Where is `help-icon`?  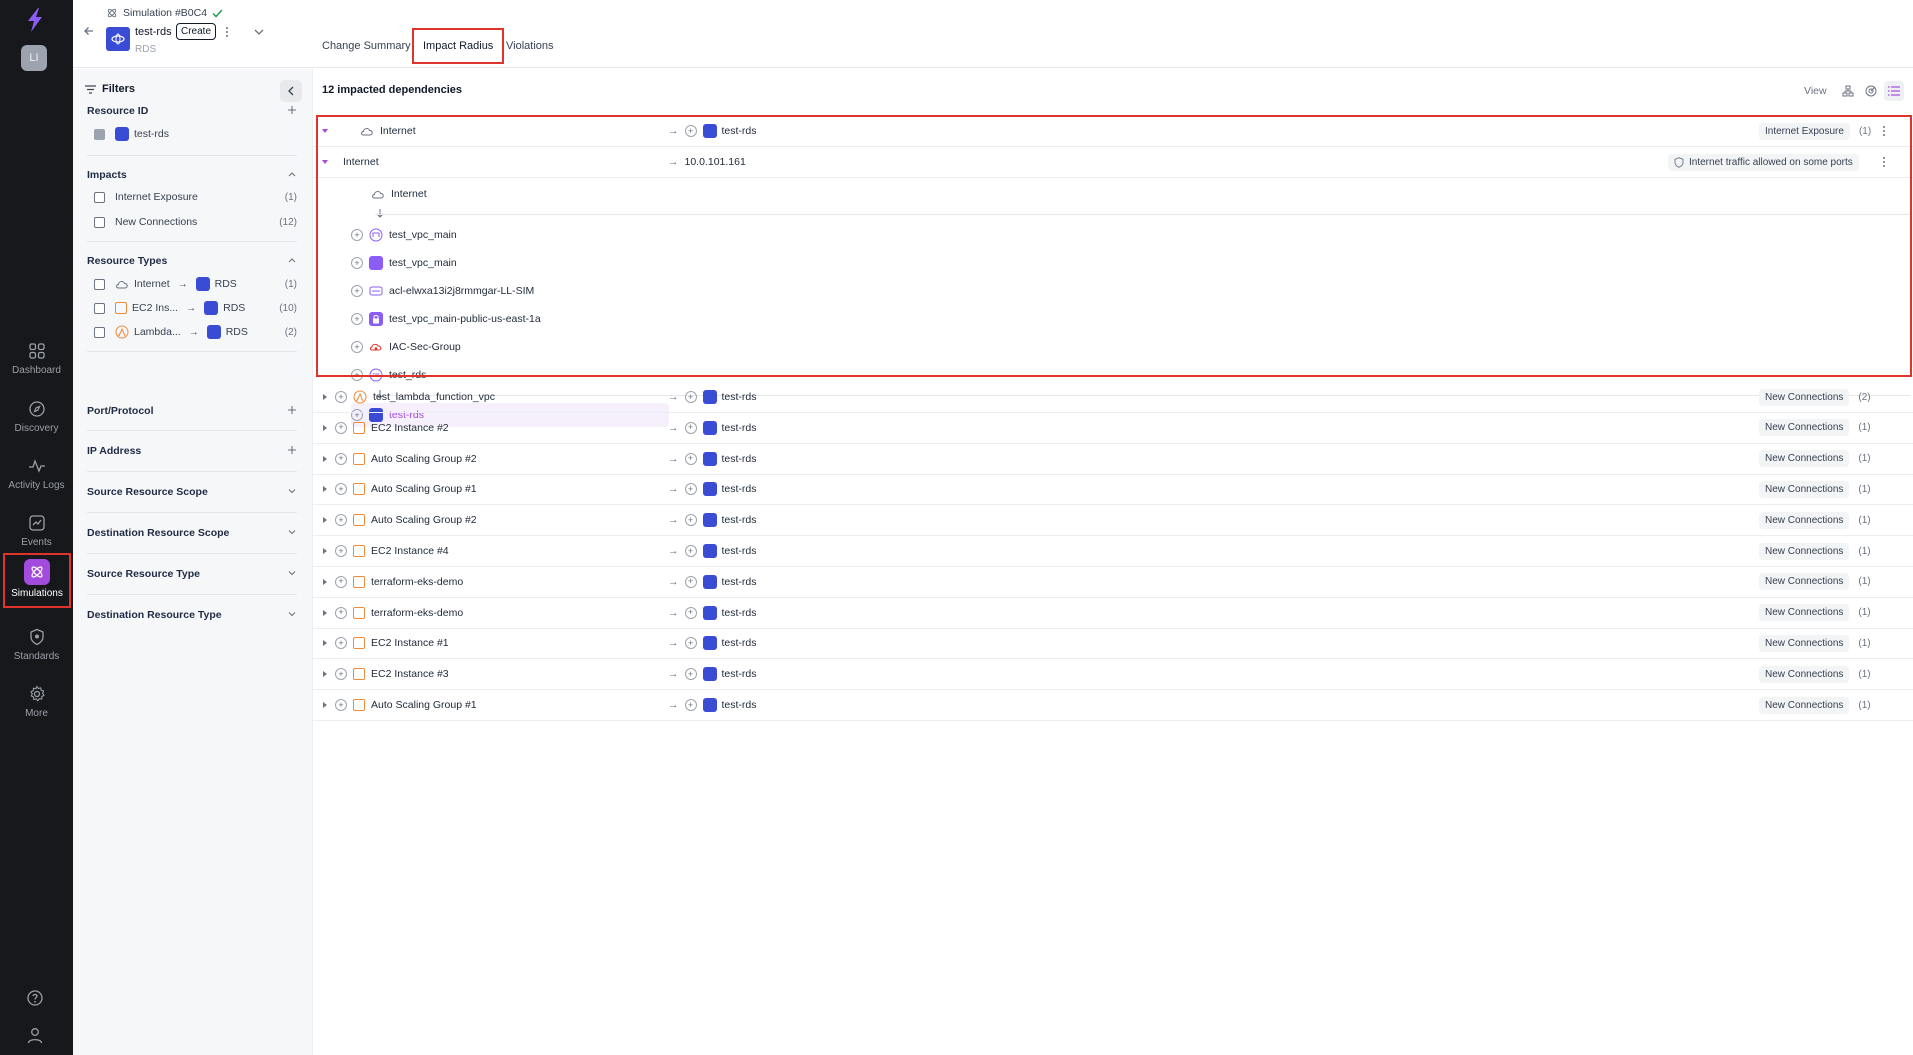 help-icon is located at coordinates (35, 998).